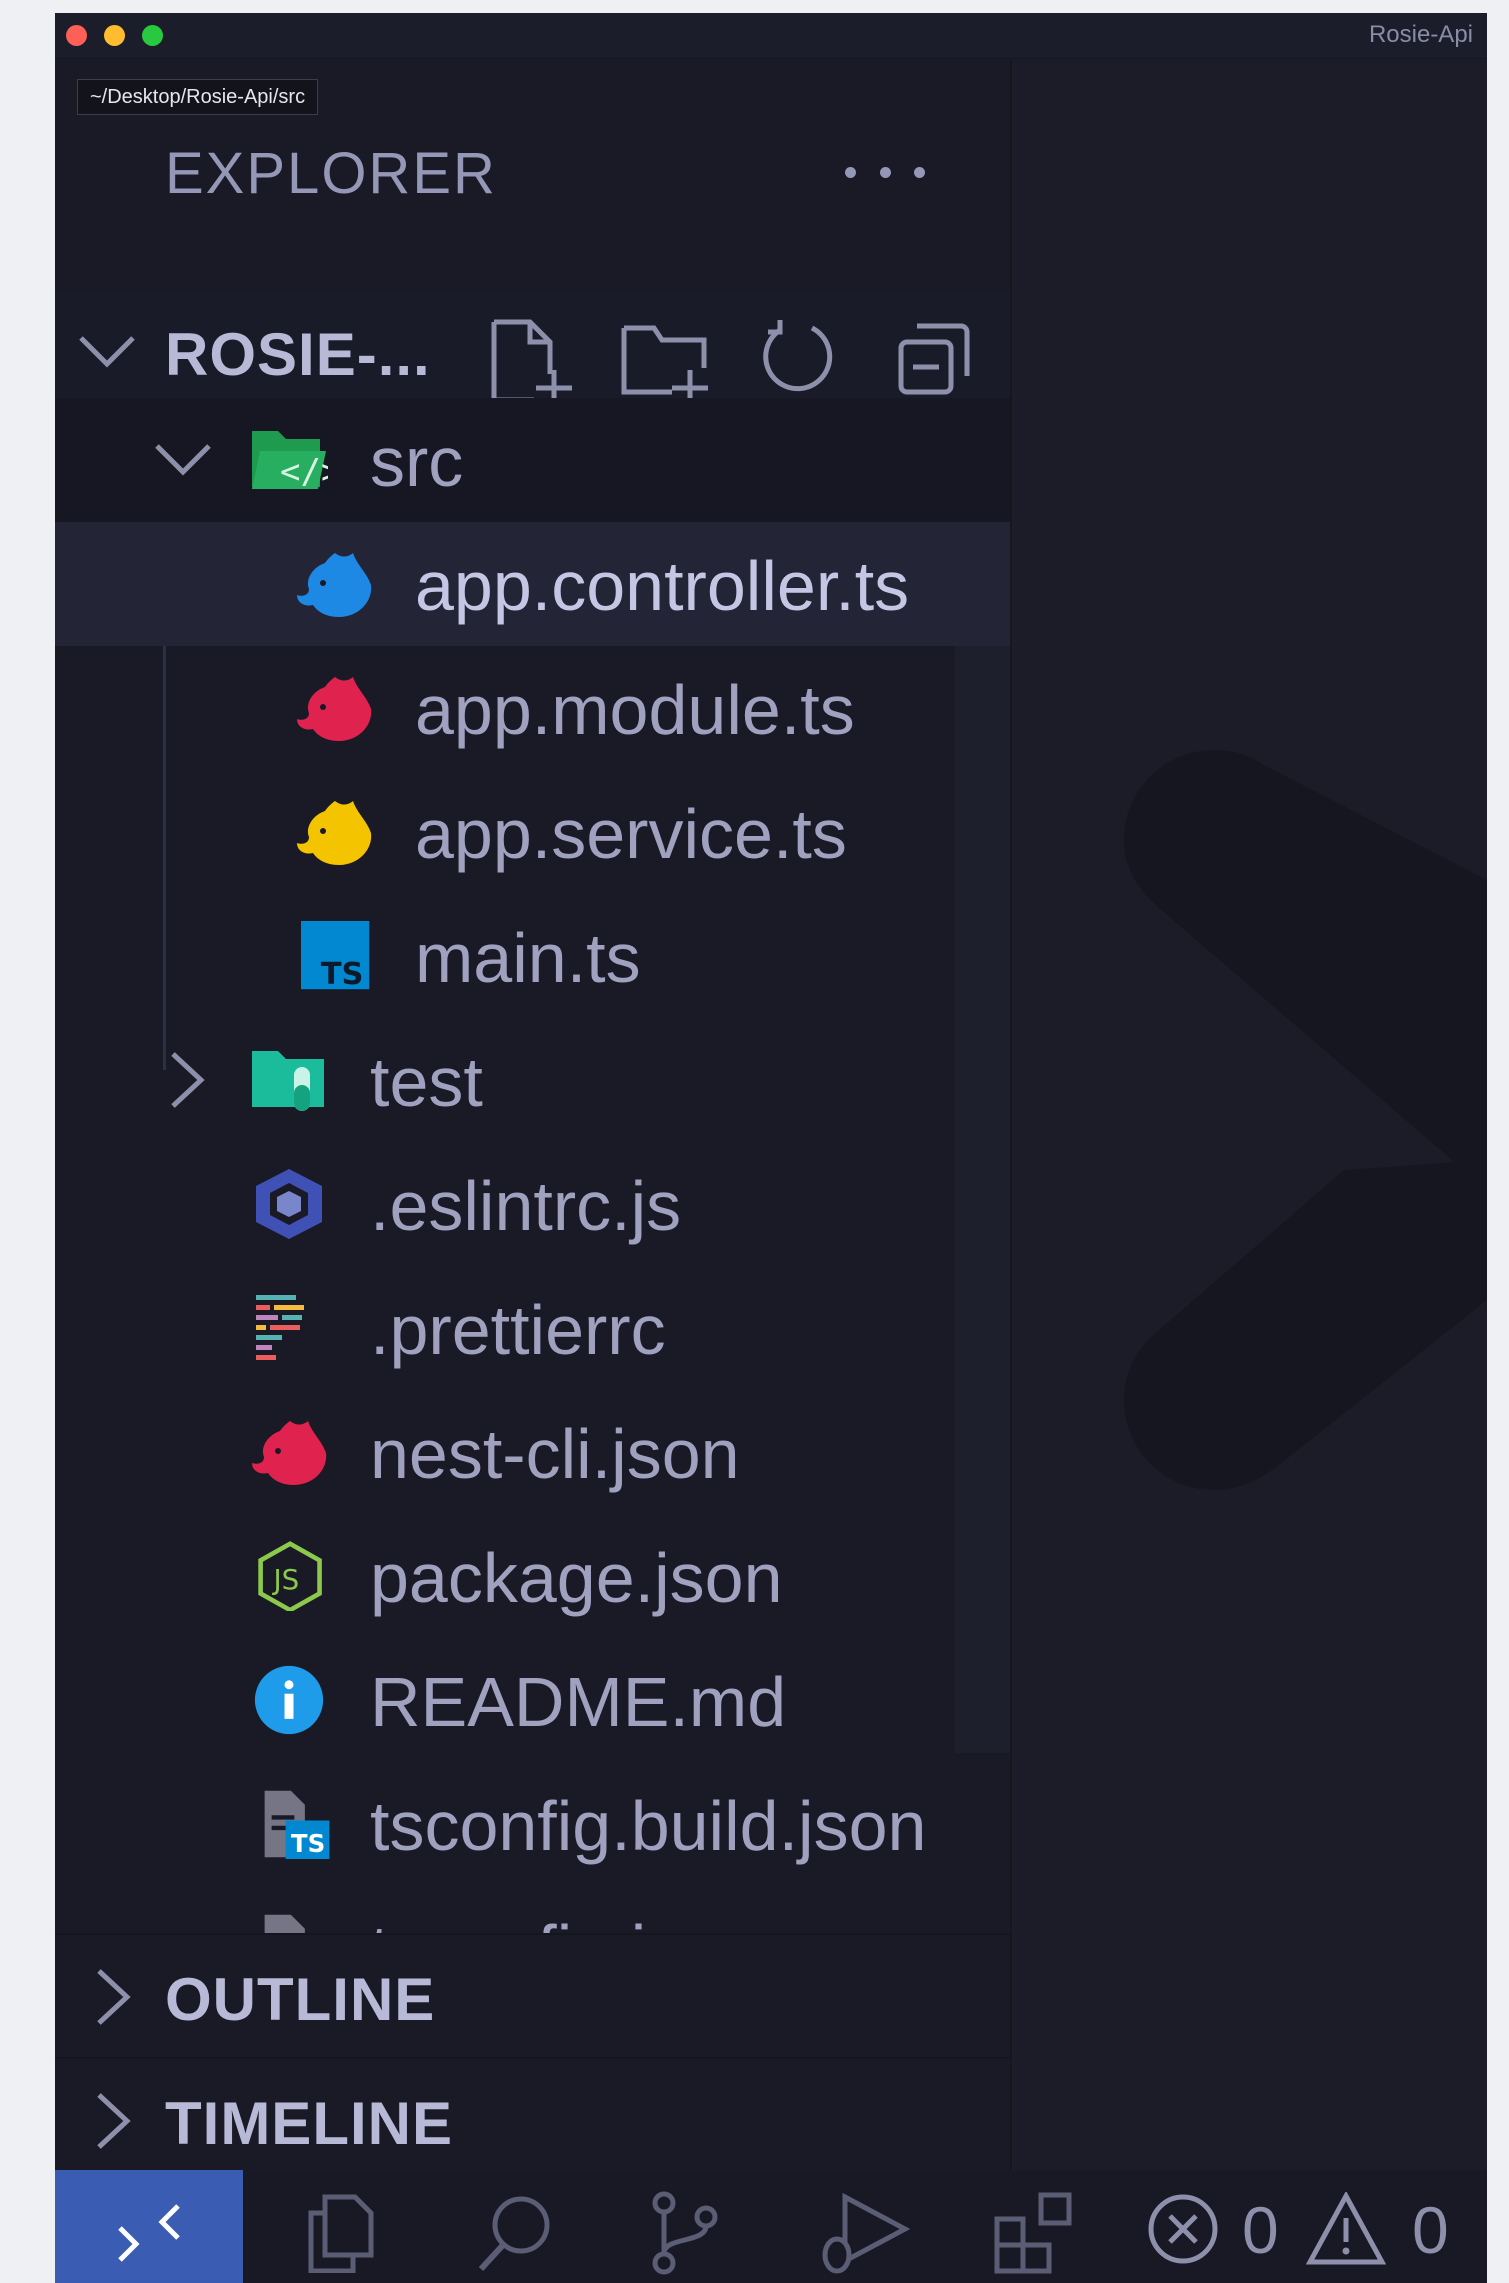 This screenshot has width=1509, height=2283. I want to click on tree-item-label: README.md, so click(578, 1702).